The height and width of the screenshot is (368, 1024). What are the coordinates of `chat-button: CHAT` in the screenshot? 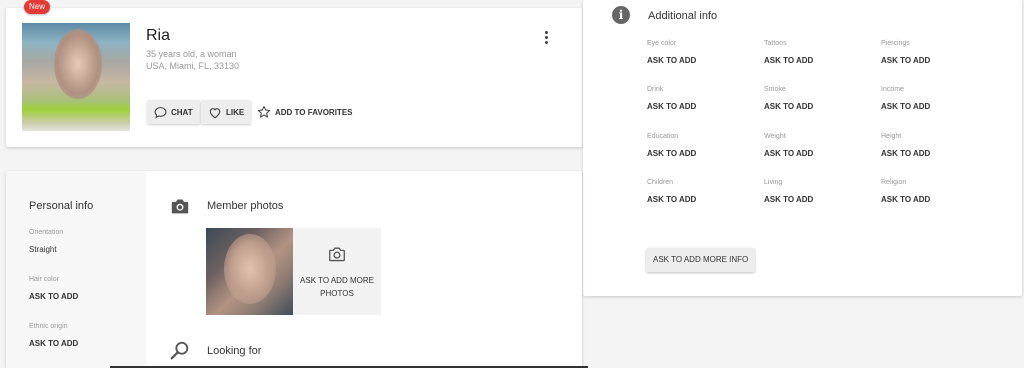 It's located at (173, 112).